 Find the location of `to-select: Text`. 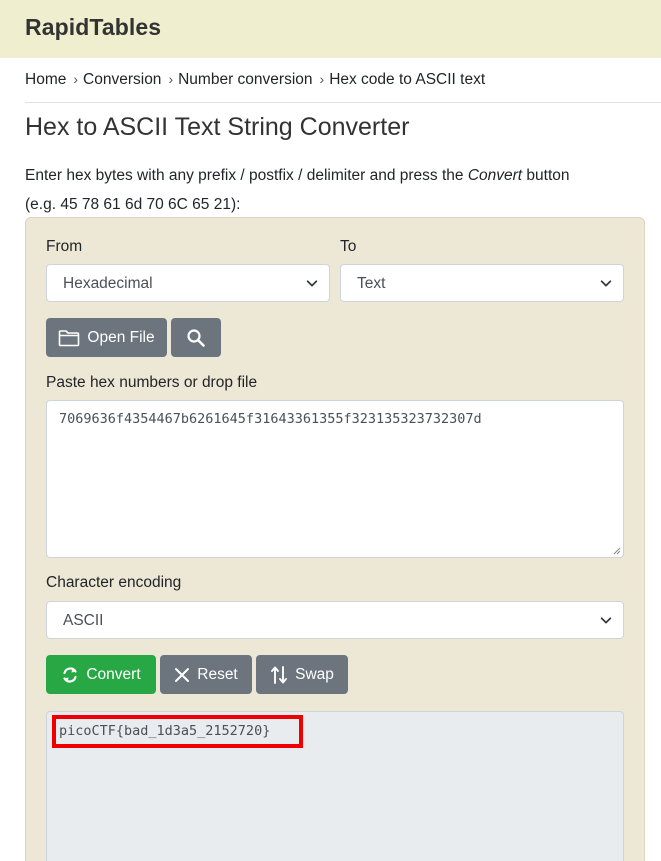

to-select: Text is located at coordinates (482, 283).